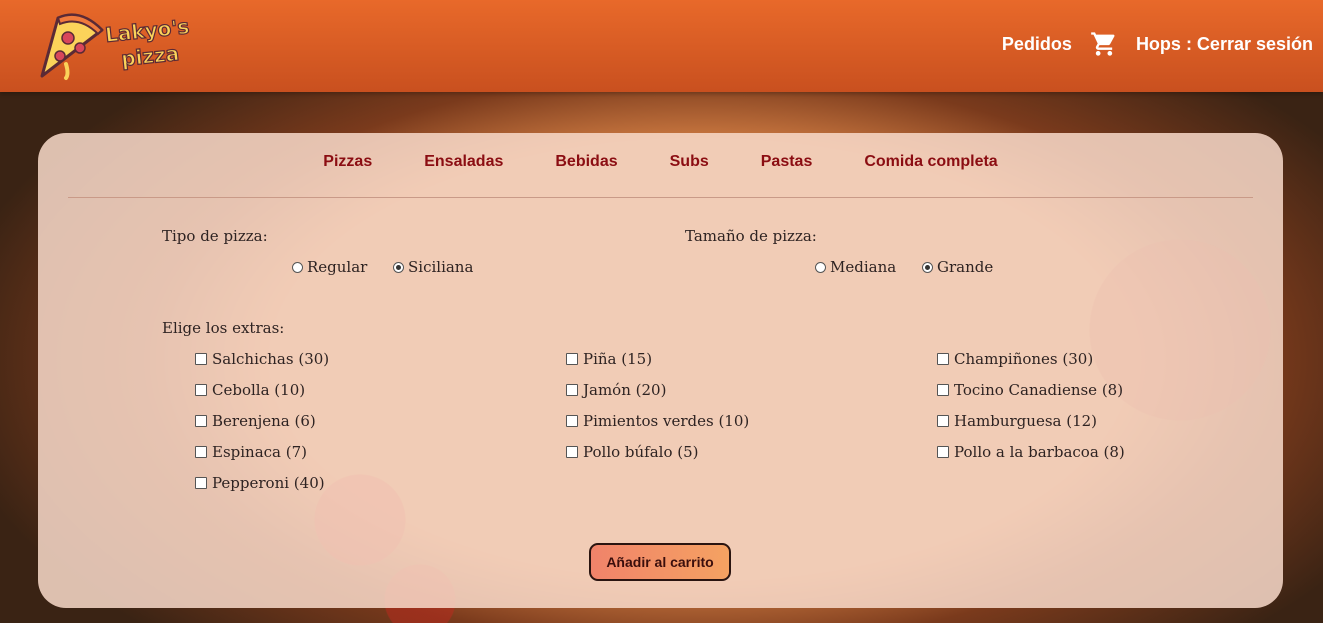 This screenshot has height=623, width=1323. I want to click on extra-item: Cebolla (10), so click(250, 390).